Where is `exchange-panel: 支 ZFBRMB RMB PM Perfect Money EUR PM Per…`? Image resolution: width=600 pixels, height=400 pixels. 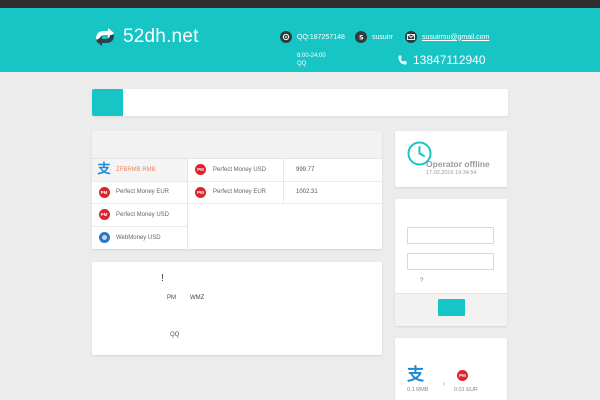
exchange-panel: 支 ZFBRMB RMB PM Perfect Money EUR PM Per… is located at coordinates (237, 190).